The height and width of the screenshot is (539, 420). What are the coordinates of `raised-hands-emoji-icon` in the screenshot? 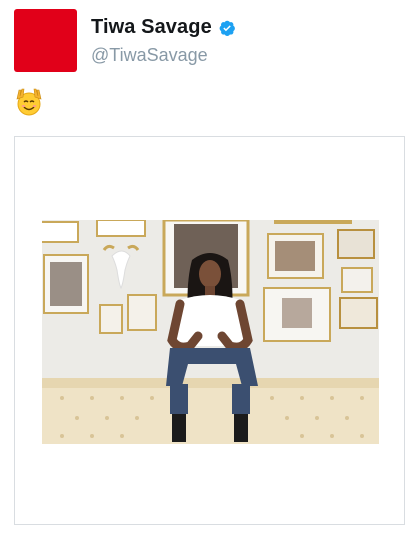 It's located at (29, 102).